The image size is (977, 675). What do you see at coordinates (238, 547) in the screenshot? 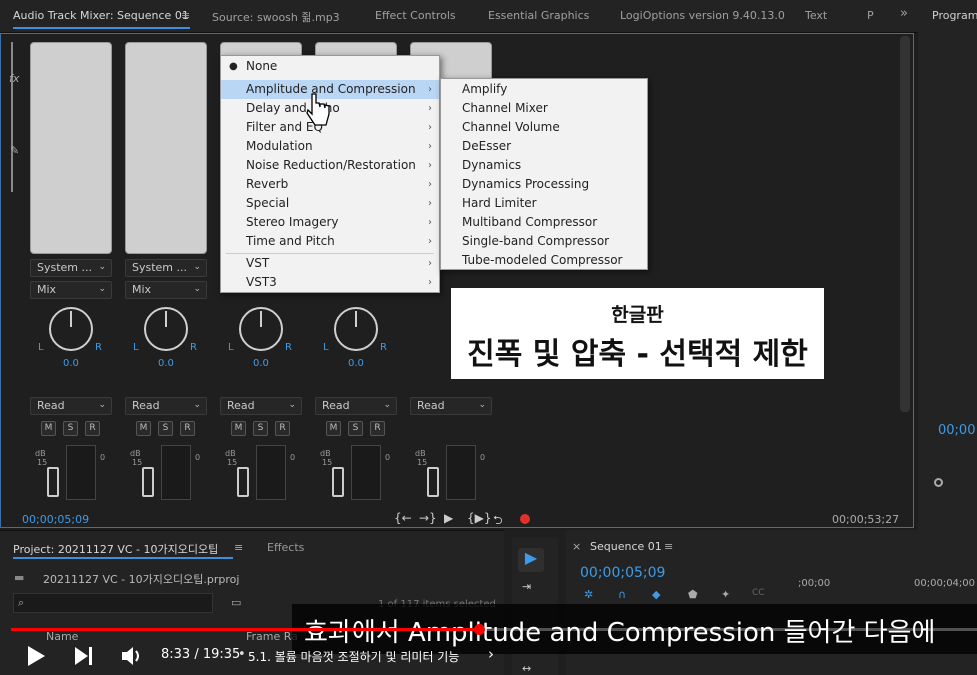
I see `project-menu-icon: ≡` at bounding box center [238, 547].